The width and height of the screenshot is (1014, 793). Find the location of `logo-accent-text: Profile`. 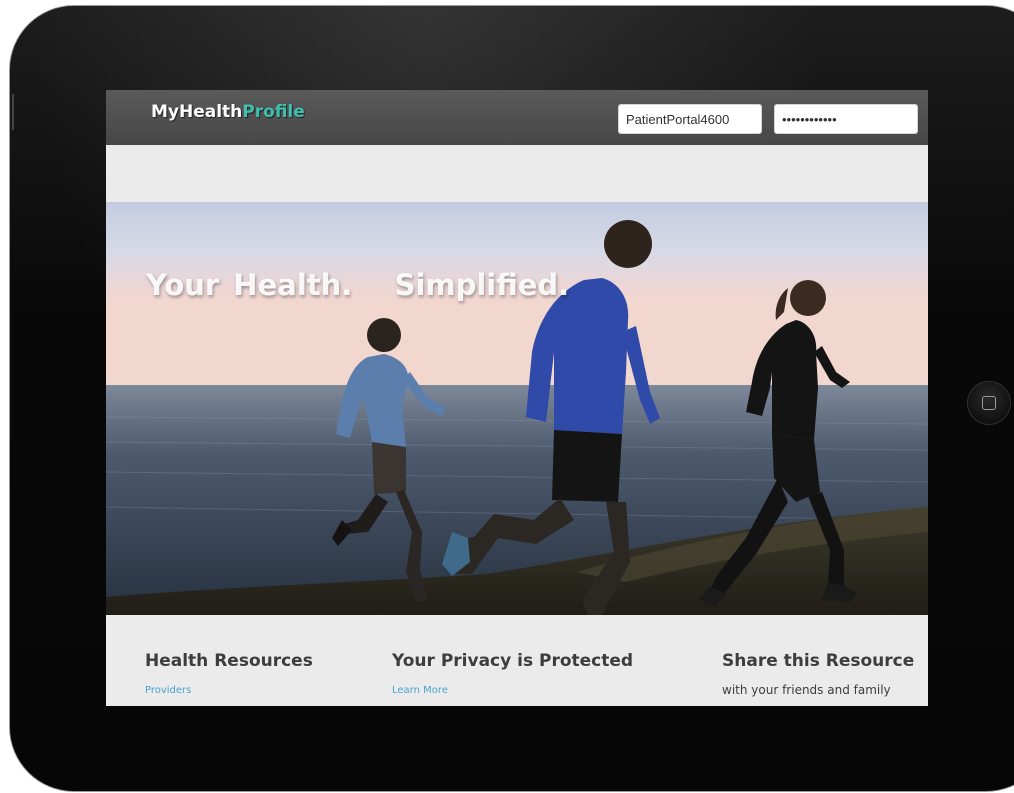

logo-accent-text: Profile is located at coordinates (273, 112).